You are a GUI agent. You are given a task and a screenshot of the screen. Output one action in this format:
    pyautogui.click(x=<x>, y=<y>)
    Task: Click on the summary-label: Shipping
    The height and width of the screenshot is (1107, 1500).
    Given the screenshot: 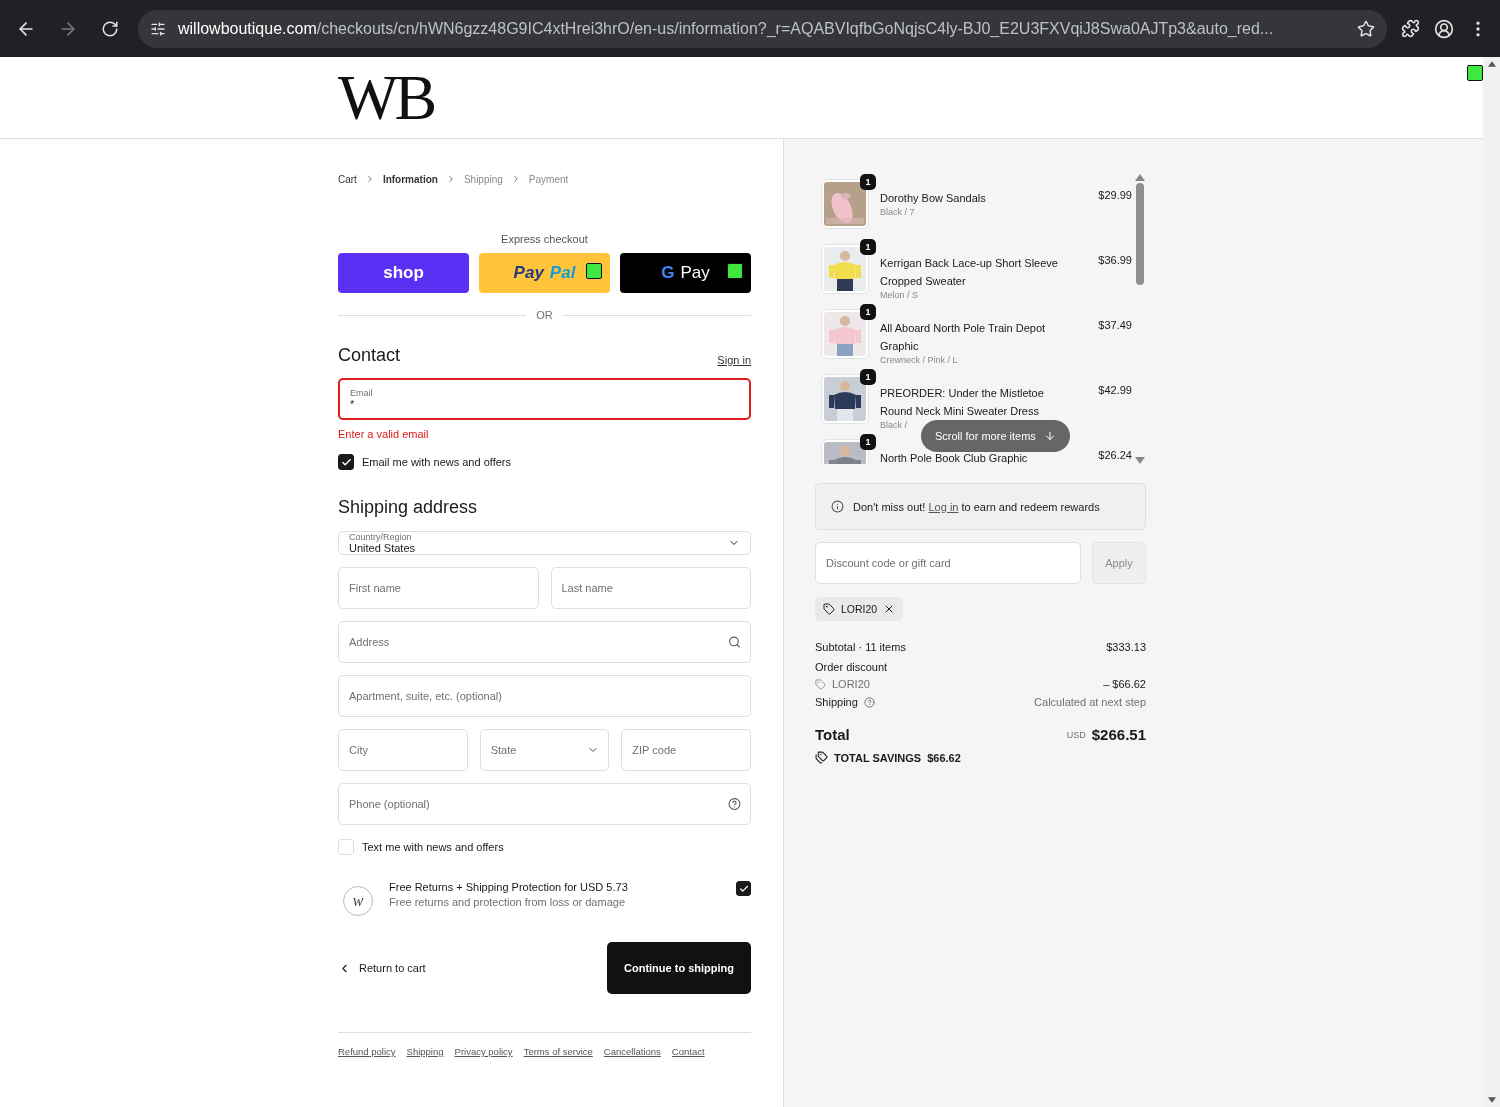 What is the action you would take?
    pyautogui.click(x=836, y=702)
    